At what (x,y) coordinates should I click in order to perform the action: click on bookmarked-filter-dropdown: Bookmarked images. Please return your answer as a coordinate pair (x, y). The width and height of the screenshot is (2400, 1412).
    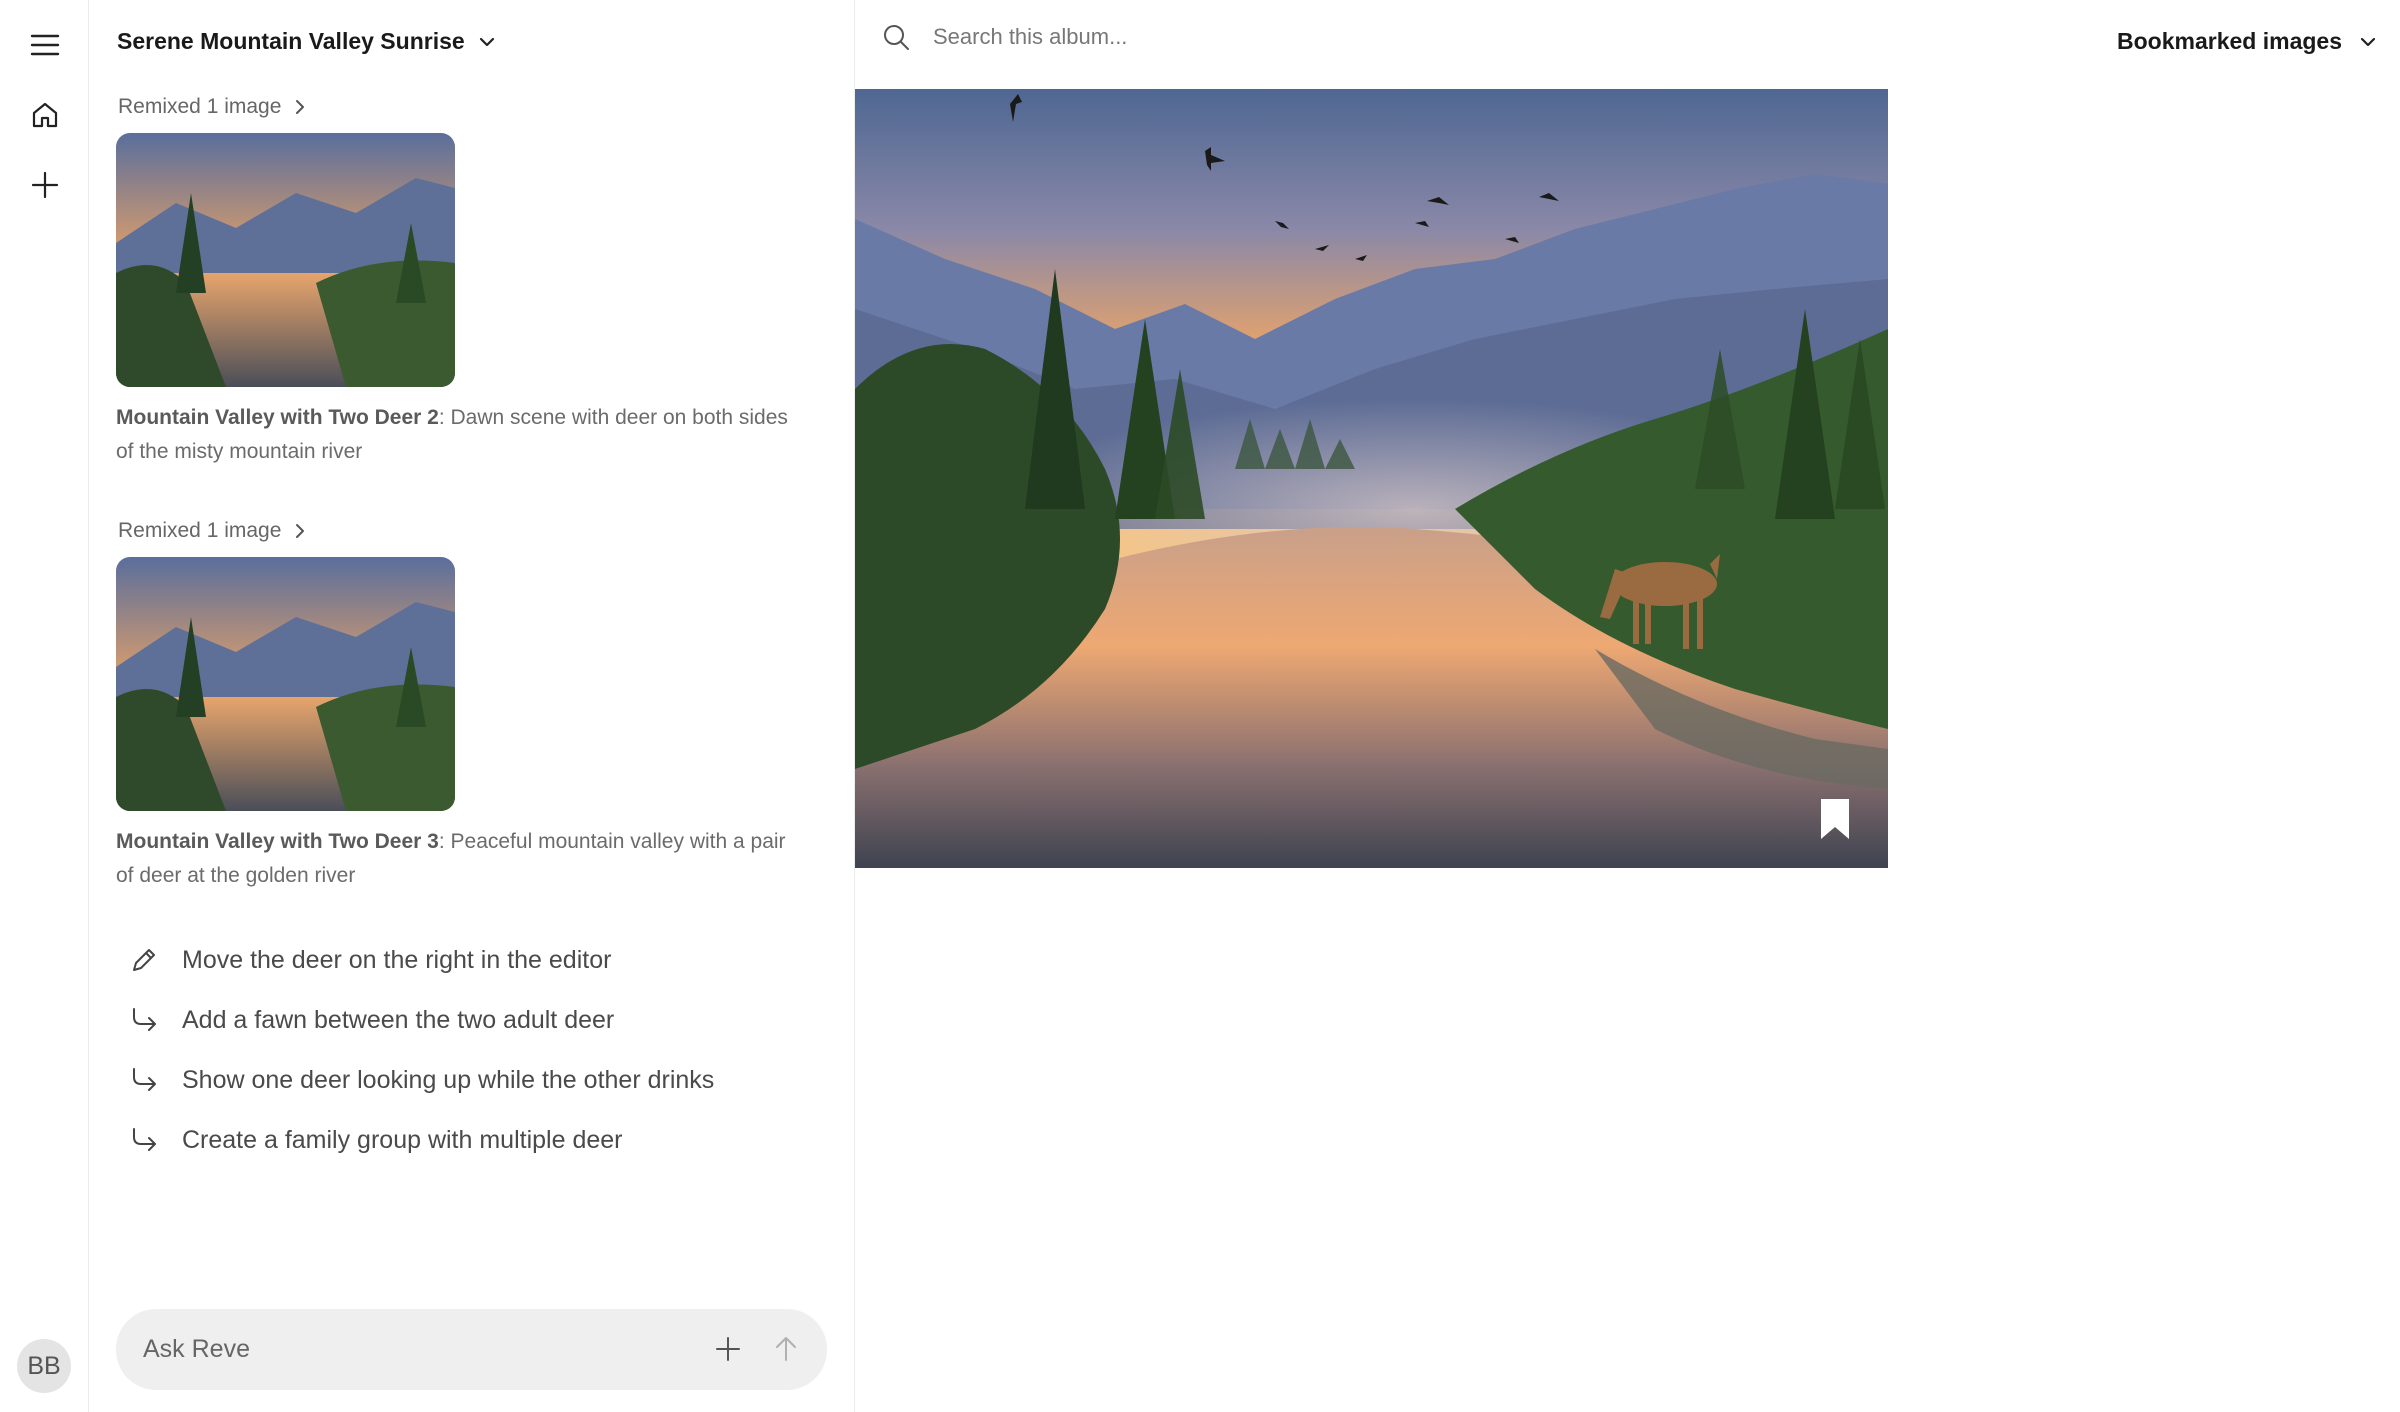
    Looking at the image, I should click on (2246, 41).